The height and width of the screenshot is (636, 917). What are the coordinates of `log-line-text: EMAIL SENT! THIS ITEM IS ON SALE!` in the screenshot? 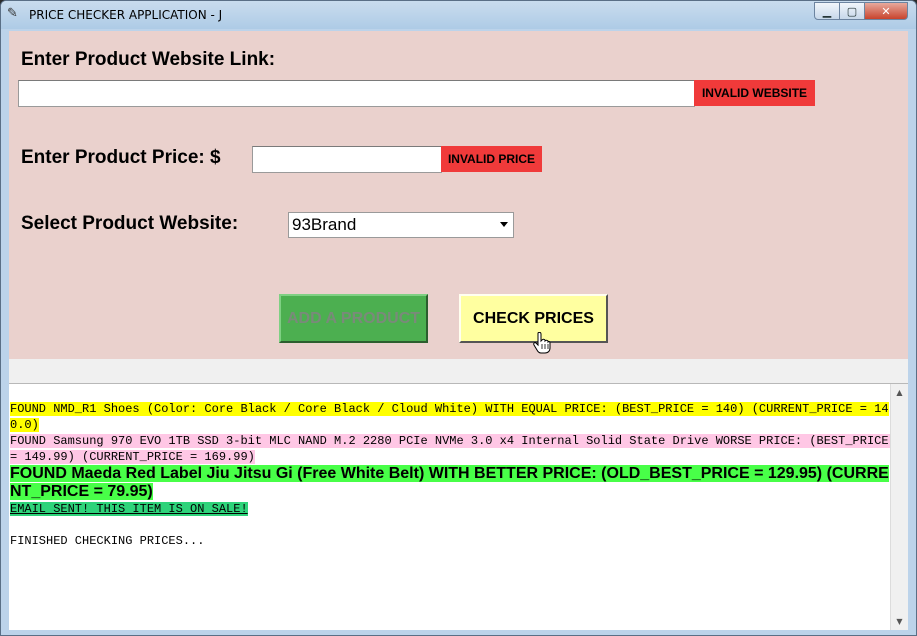 It's located at (129, 509).